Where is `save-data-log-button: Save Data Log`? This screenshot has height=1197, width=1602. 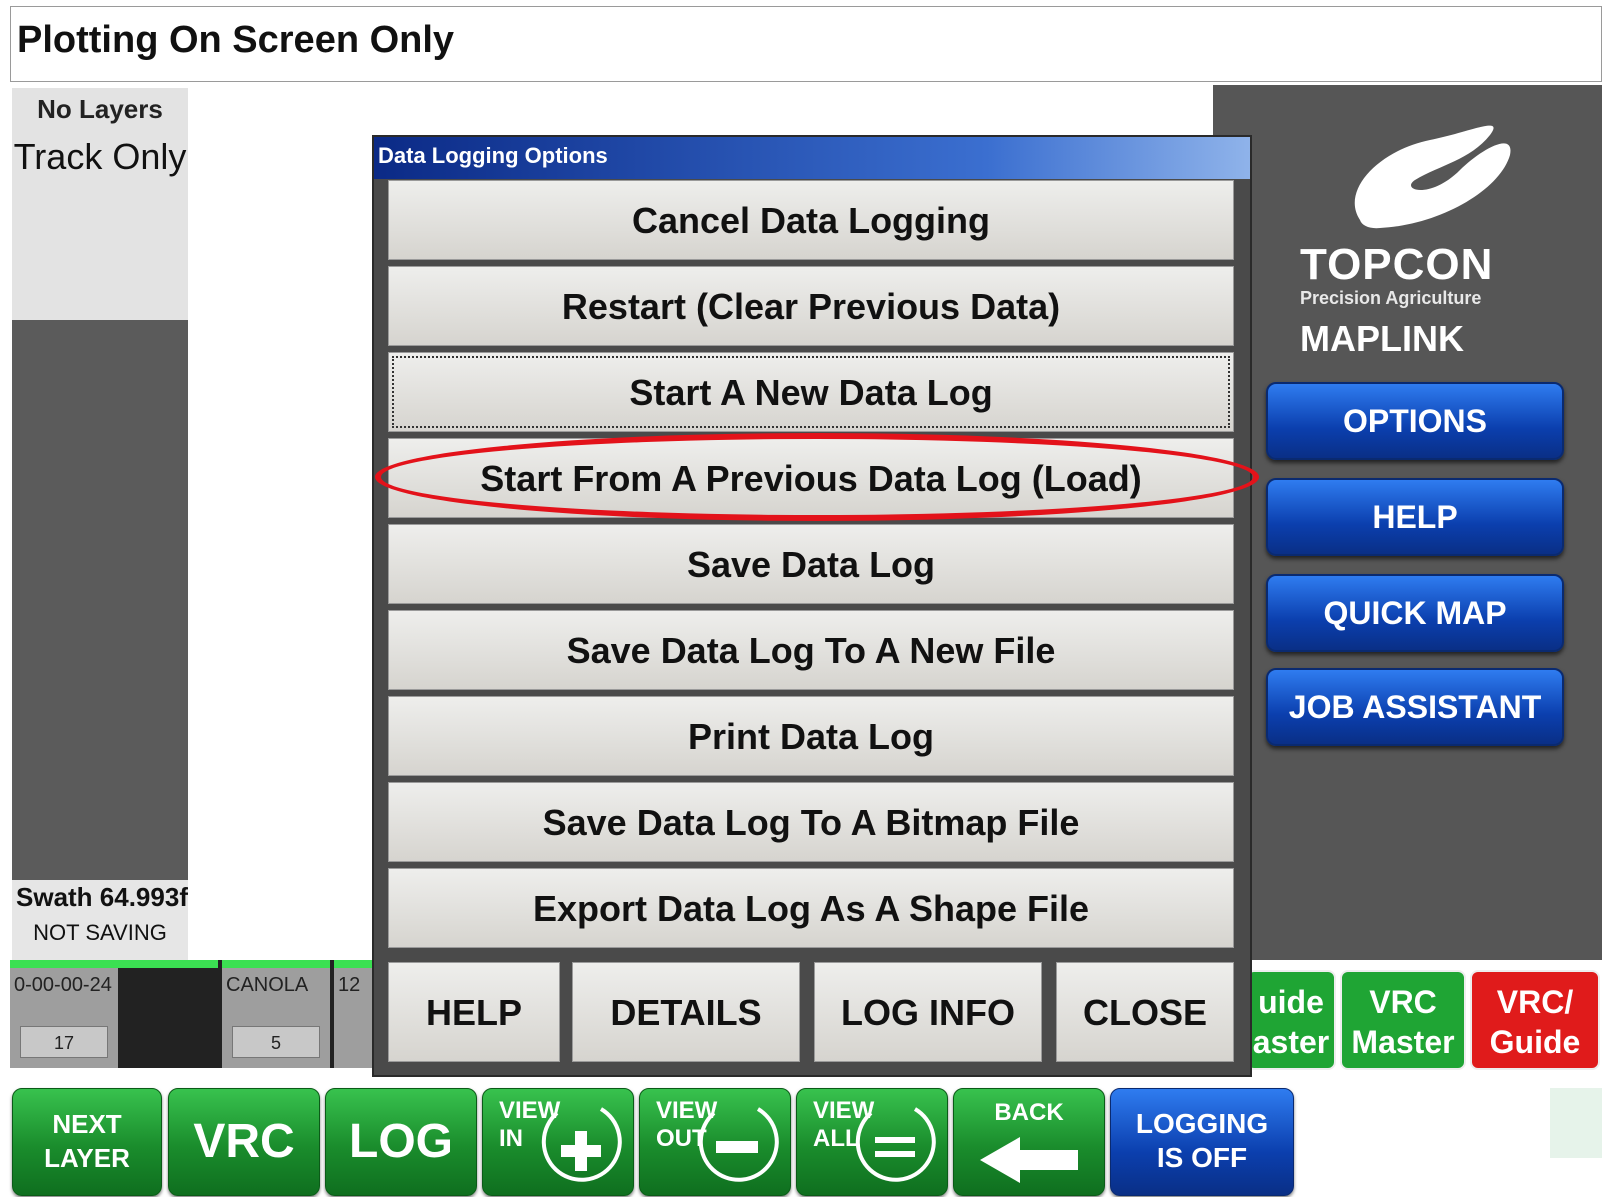
save-data-log-button: Save Data Log is located at coordinates (811, 564).